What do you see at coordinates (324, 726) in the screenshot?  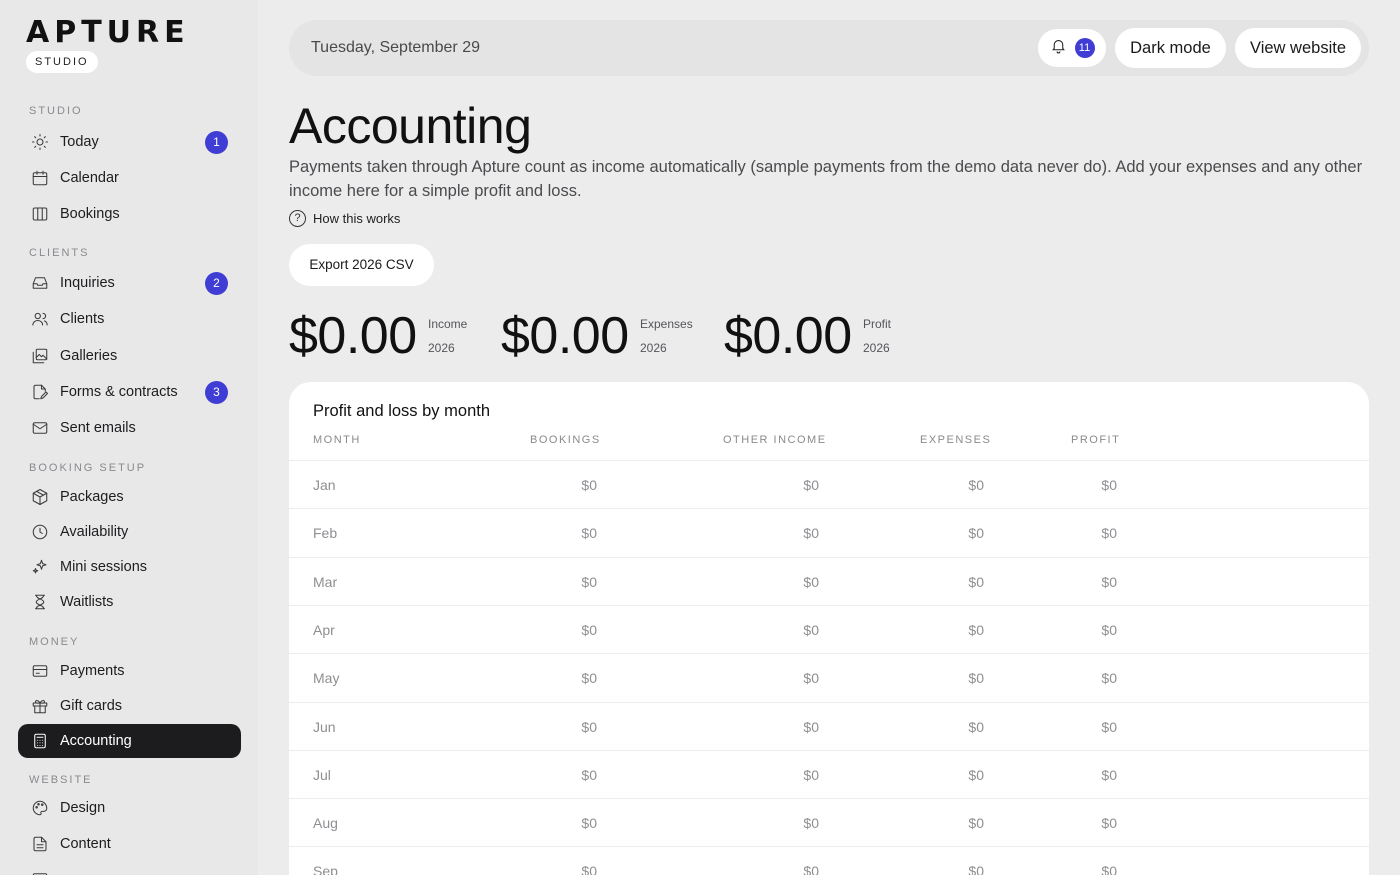 I see `cell-month: Jun` at bounding box center [324, 726].